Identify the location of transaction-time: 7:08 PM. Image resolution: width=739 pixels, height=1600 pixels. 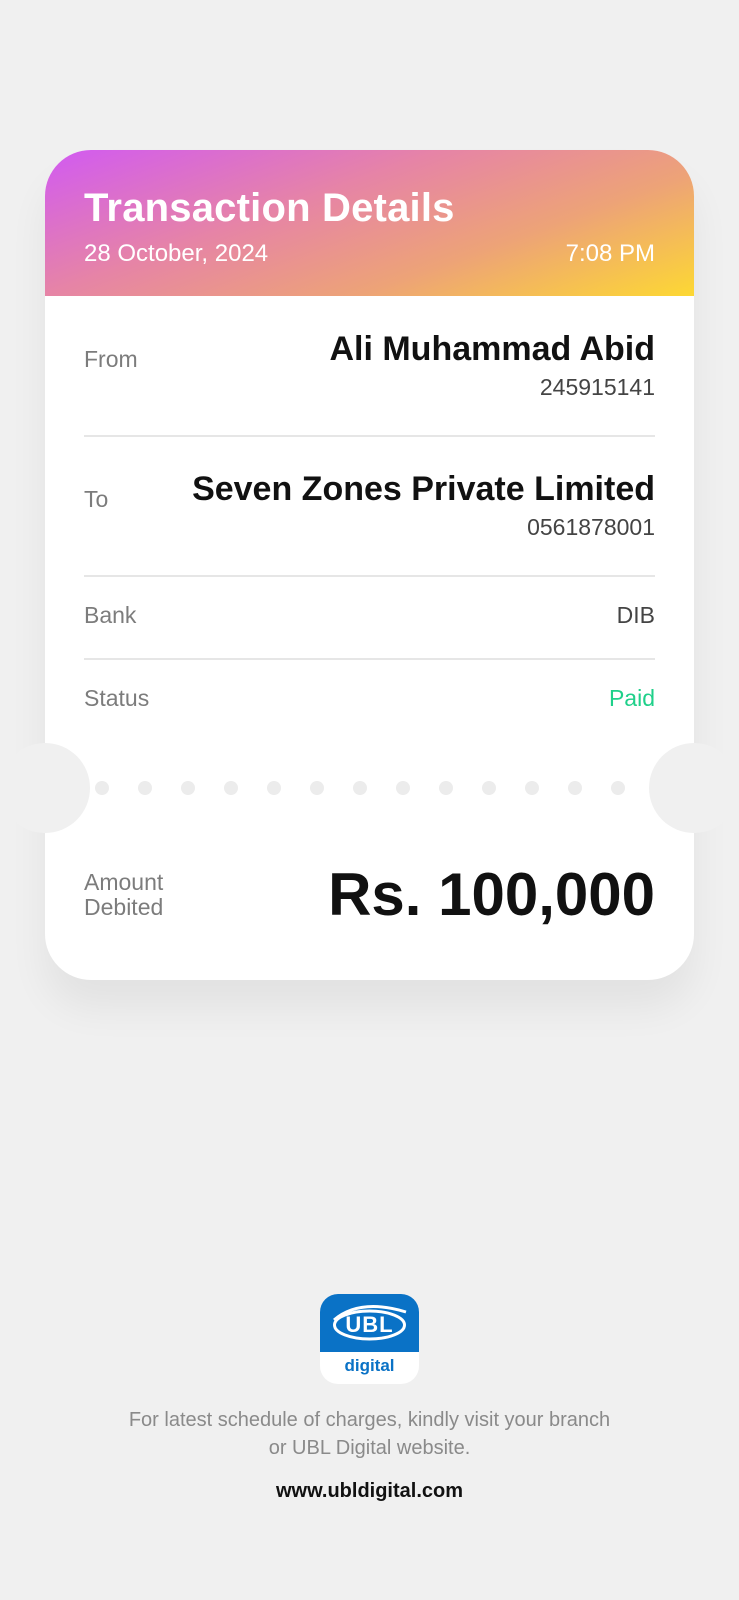
(610, 253).